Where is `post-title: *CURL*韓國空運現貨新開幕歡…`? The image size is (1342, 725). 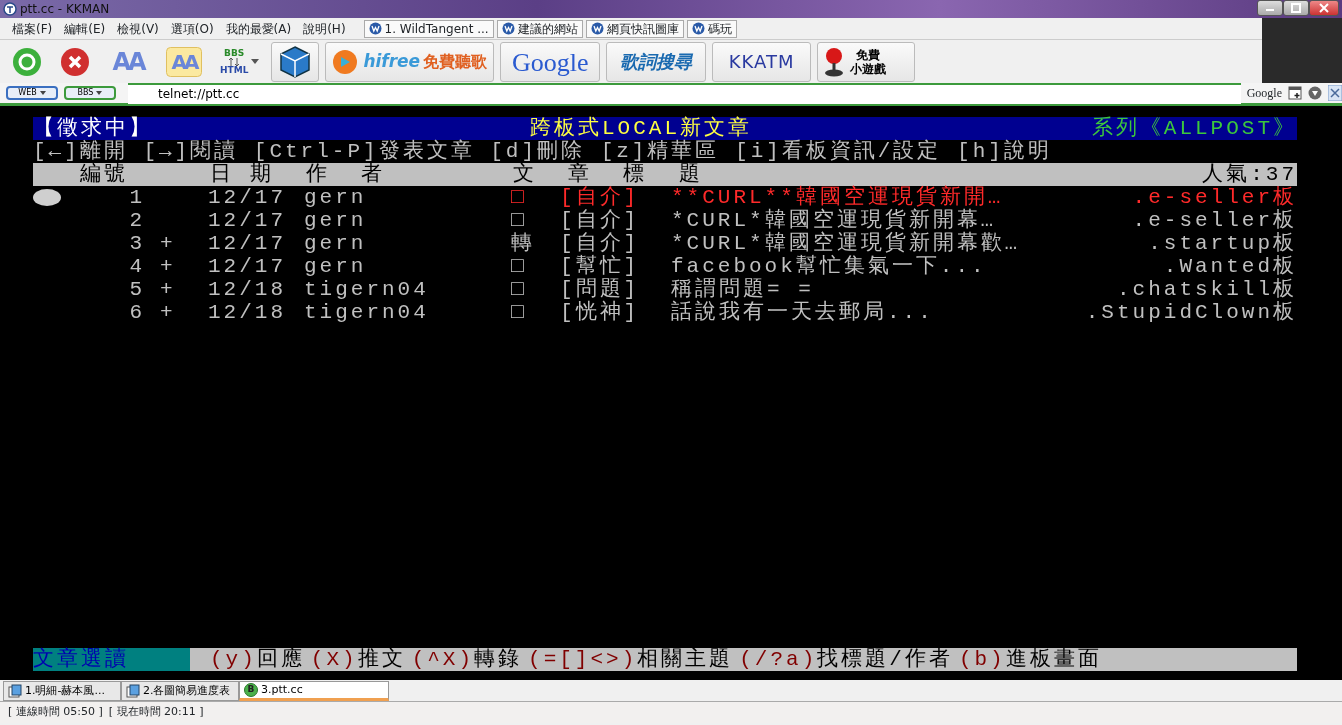 post-title: *CURL*韓國空運現貨新開幕歡… is located at coordinates (846, 243).